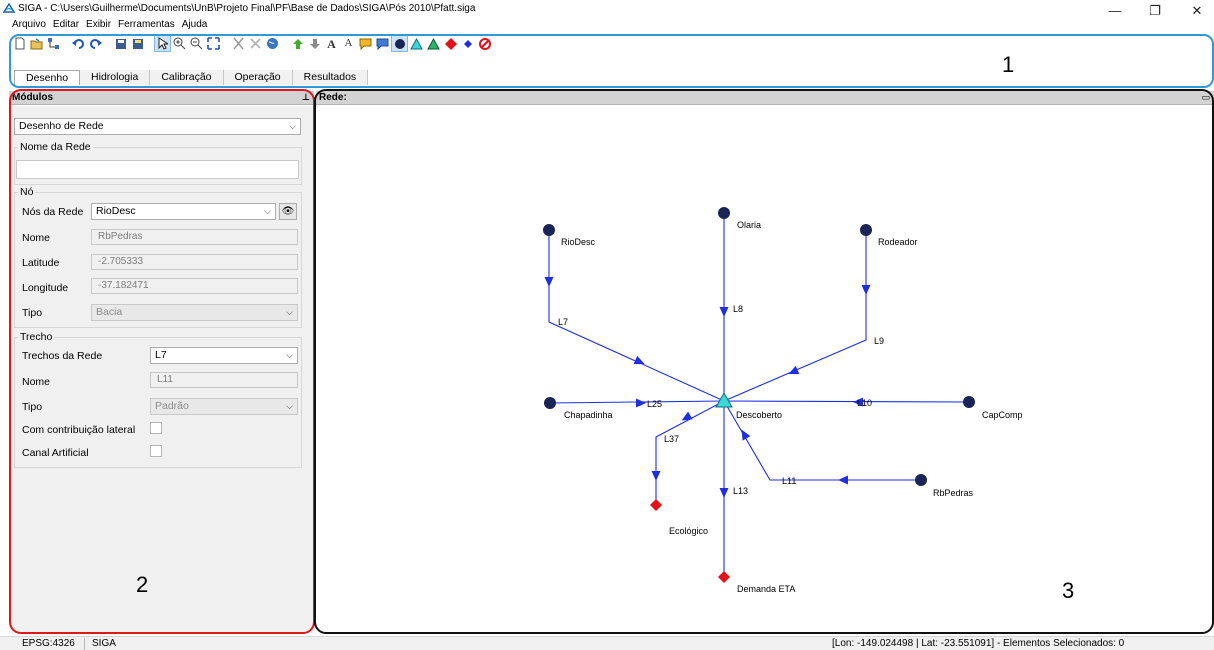  I want to click on lateral-contribution-checkbox, so click(156, 428).